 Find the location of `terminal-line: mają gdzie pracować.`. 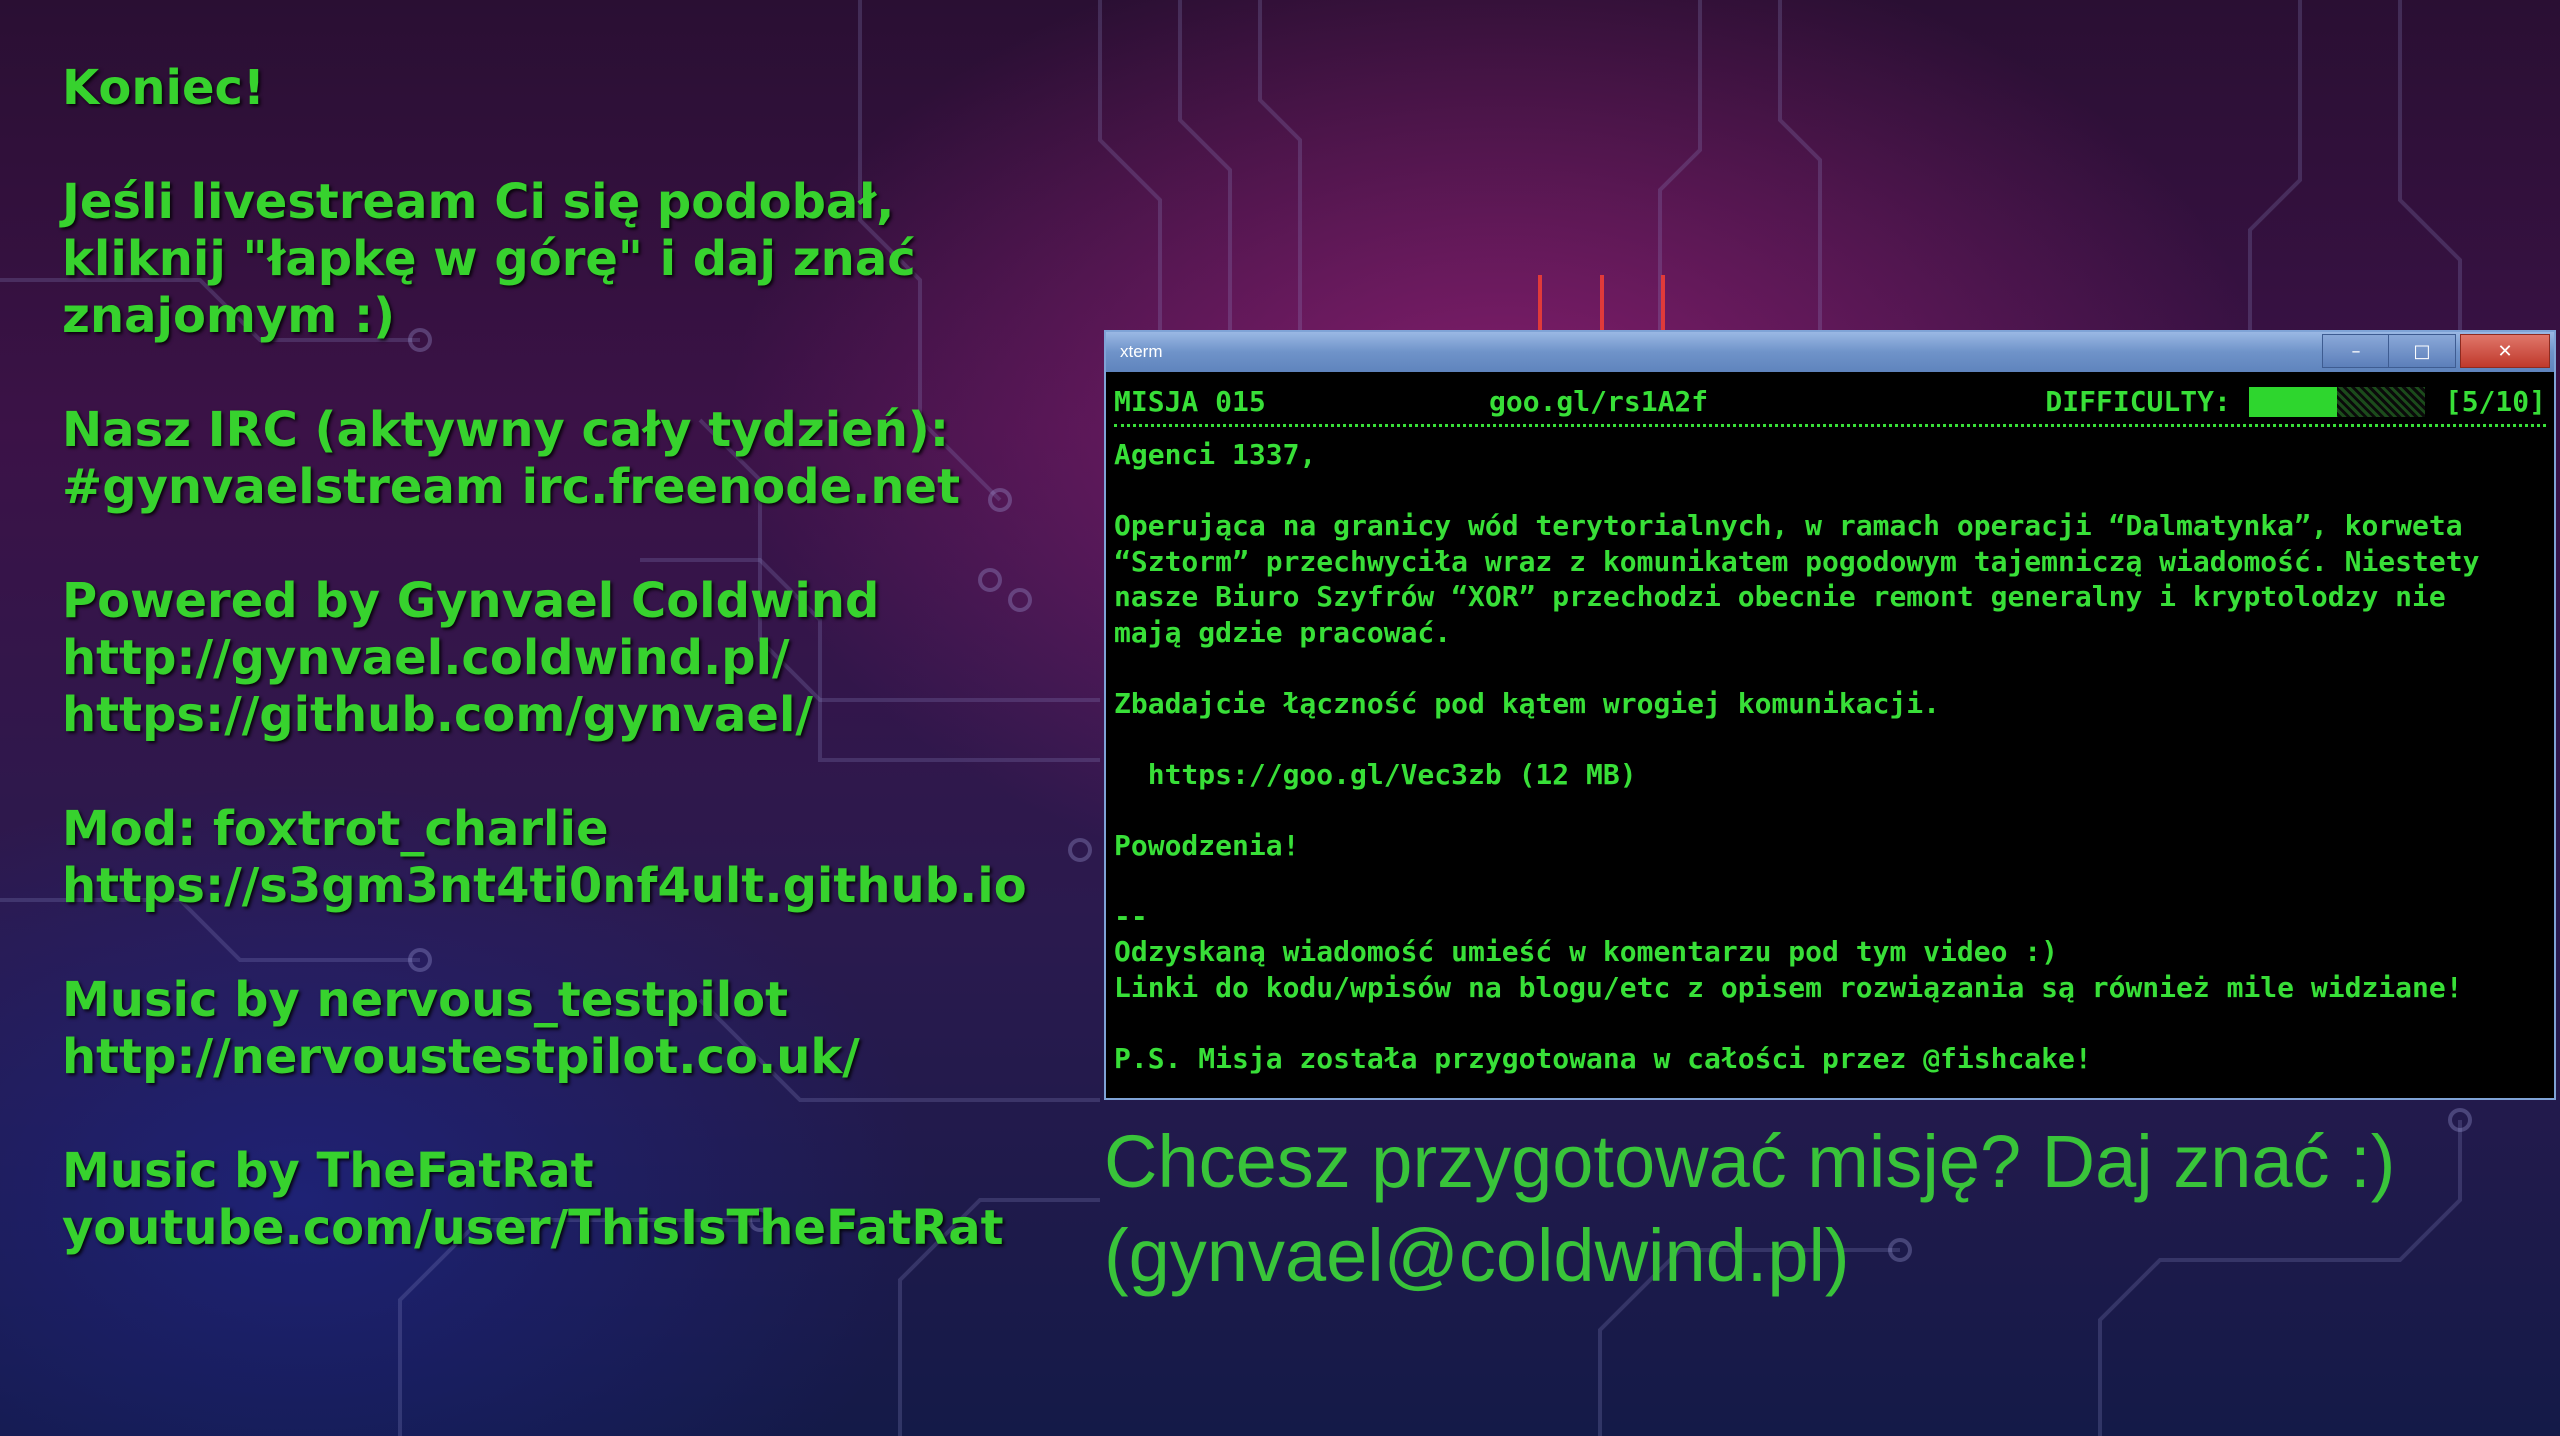

terminal-line: mają gdzie pracować. is located at coordinates (1283, 632).